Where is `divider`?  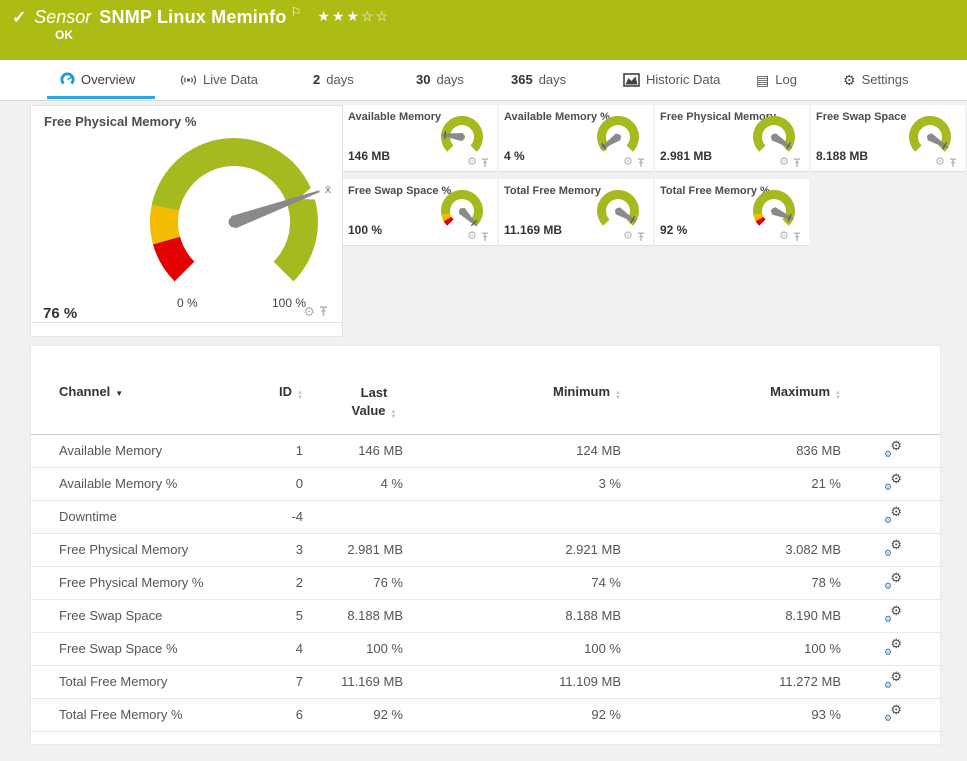
divider is located at coordinates (186, 322).